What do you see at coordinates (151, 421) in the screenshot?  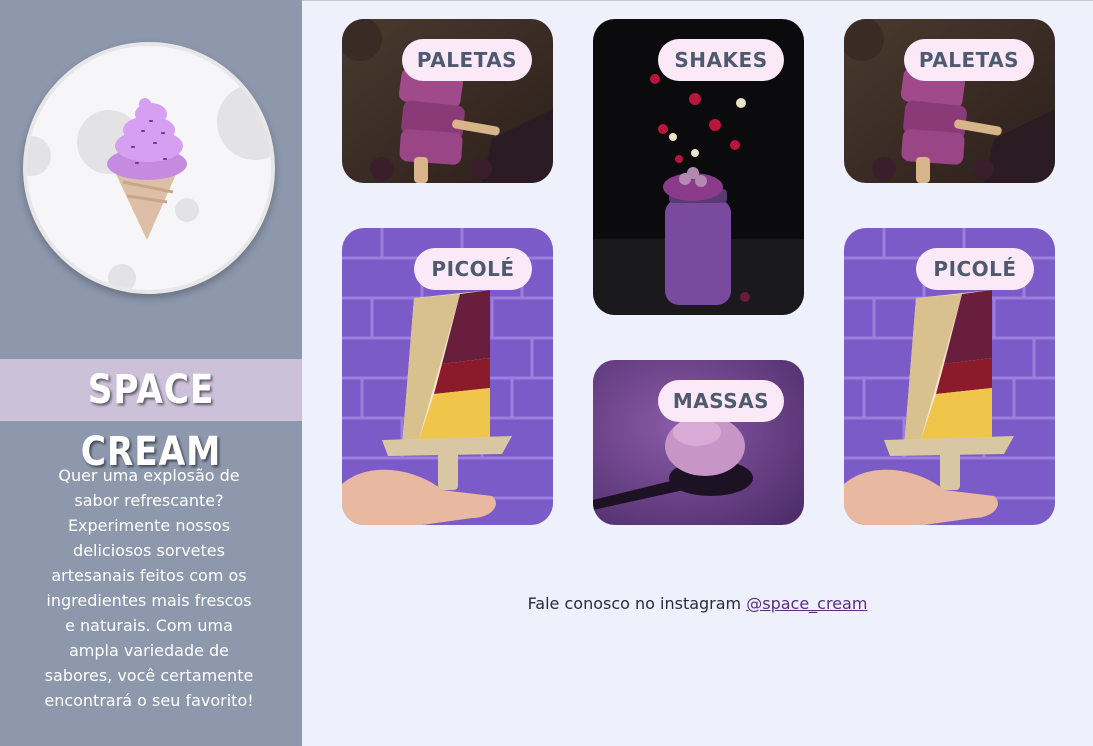 I see `brand-title: SPACE CREAM` at bounding box center [151, 421].